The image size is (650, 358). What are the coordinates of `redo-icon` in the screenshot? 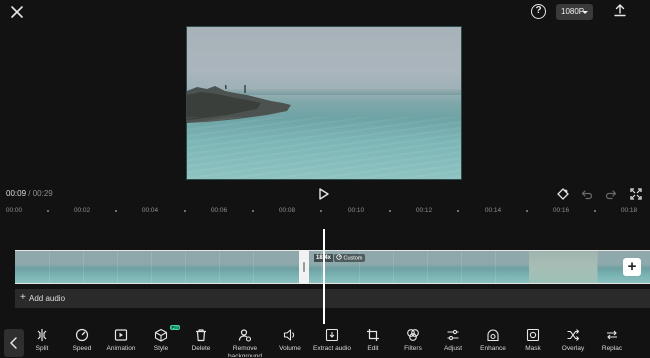 It's located at (611, 193).